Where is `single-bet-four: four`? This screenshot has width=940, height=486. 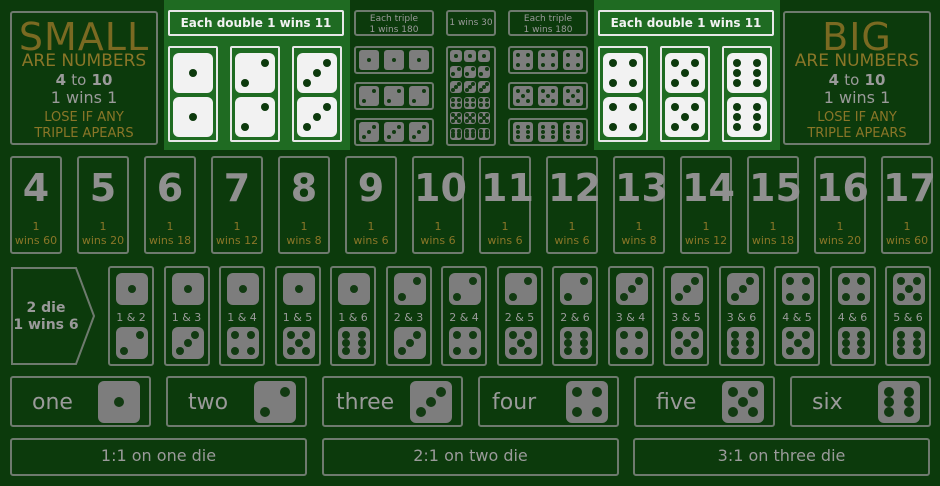 single-bet-four: four is located at coordinates (548, 401).